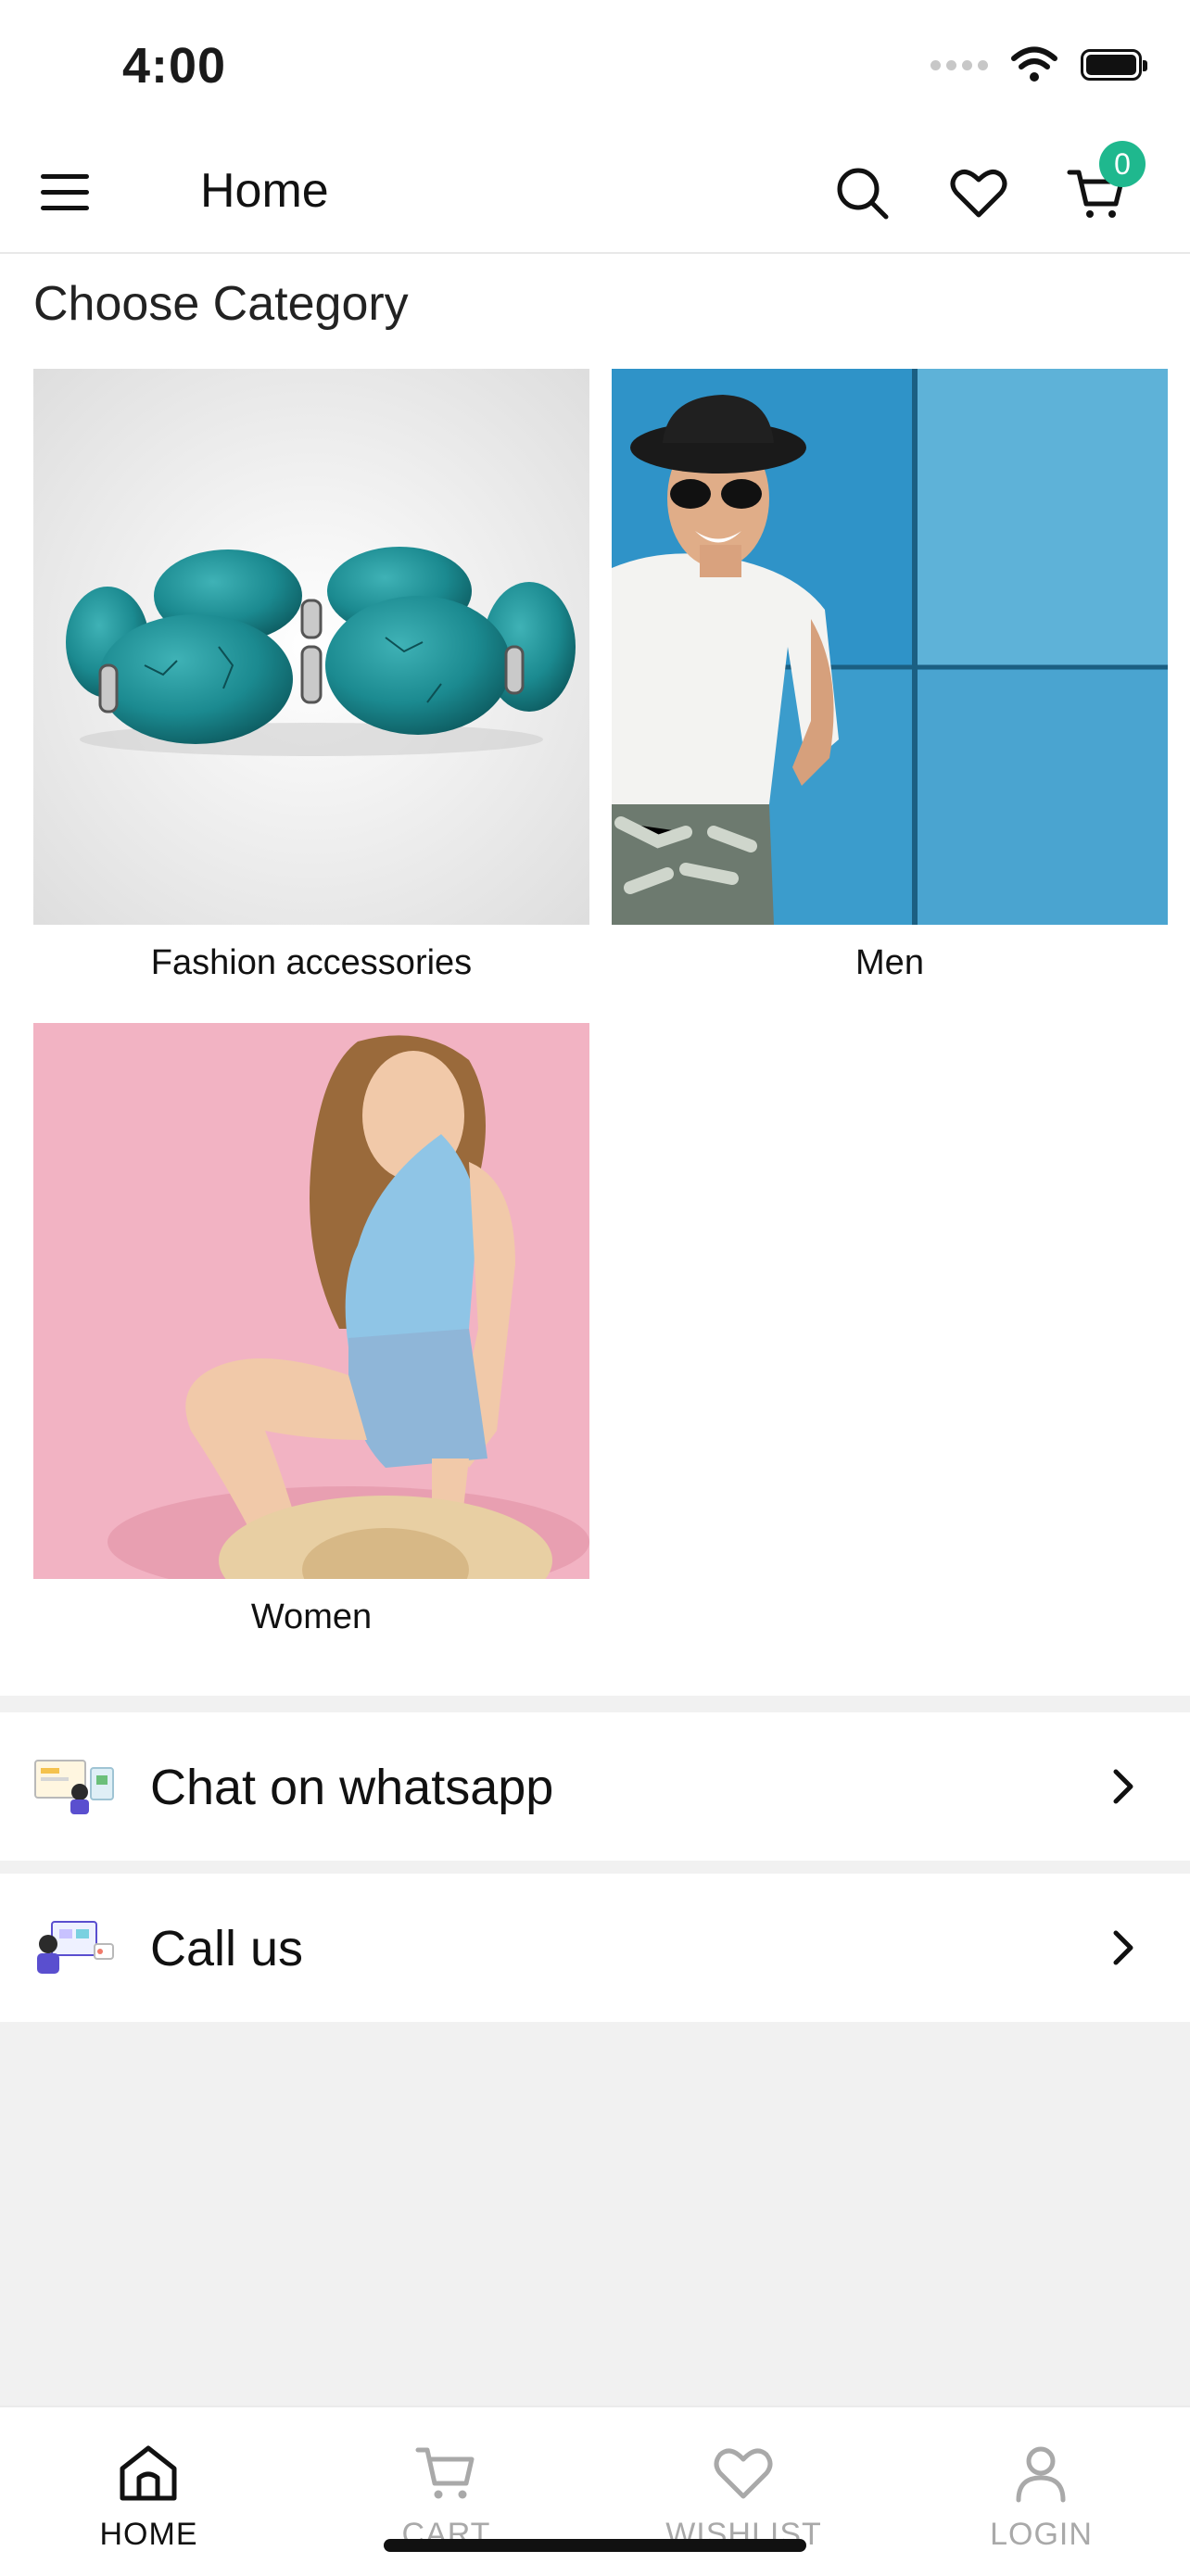 This screenshot has width=1190, height=2576. I want to click on nav-label-home: HOME, so click(148, 2534).